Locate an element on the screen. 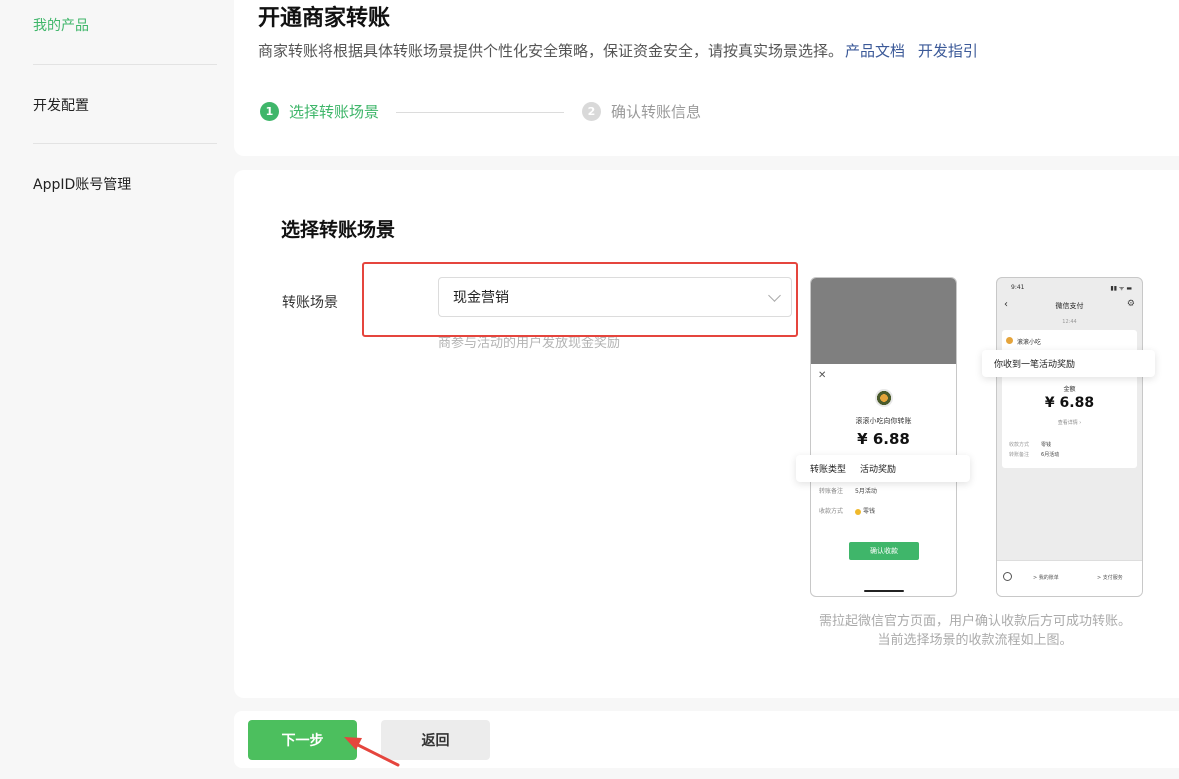  guide-link: 开发指引 is located at coordinates (948, 51).